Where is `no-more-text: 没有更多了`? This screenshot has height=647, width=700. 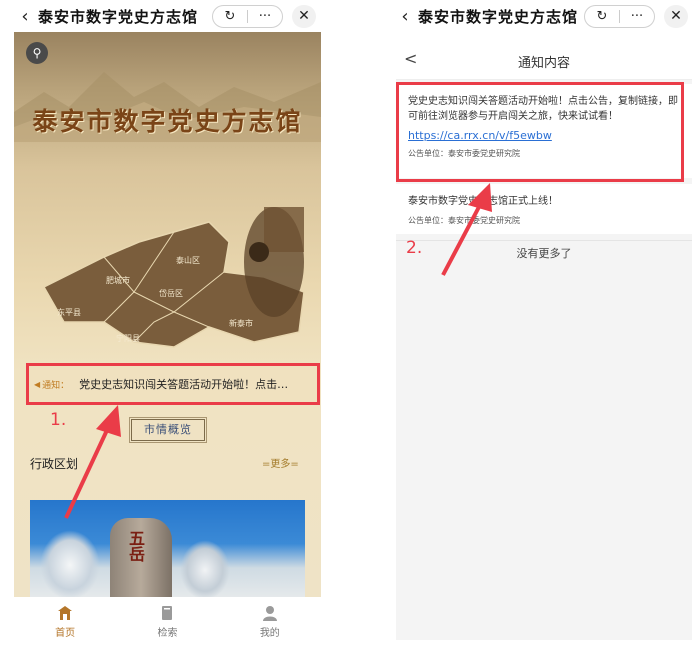 no-more-text: 没有更多了 is located at coordinates (544, 250).